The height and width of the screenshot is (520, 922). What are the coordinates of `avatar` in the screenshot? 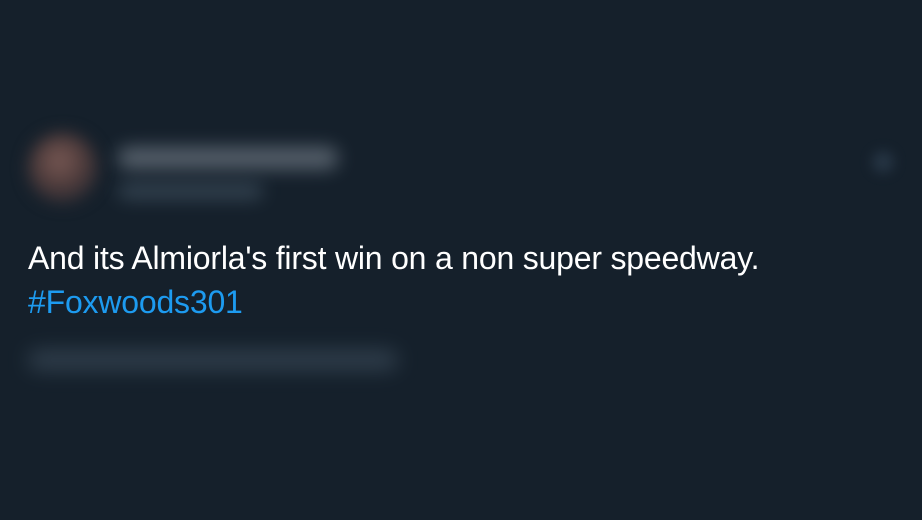 It's located at (63, 168).